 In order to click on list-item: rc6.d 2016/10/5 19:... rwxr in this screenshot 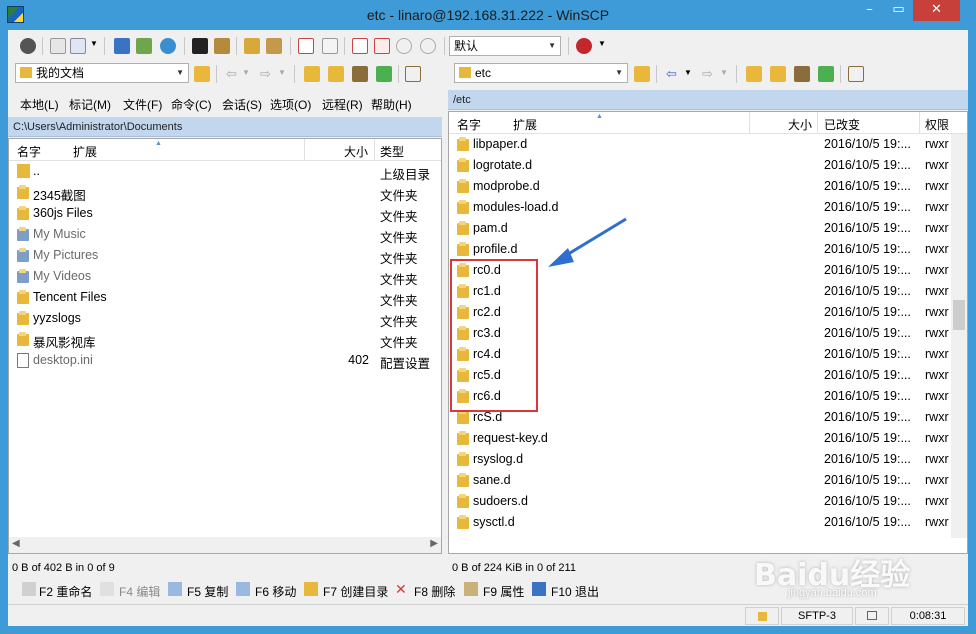, I will do `click(708, 396)`.